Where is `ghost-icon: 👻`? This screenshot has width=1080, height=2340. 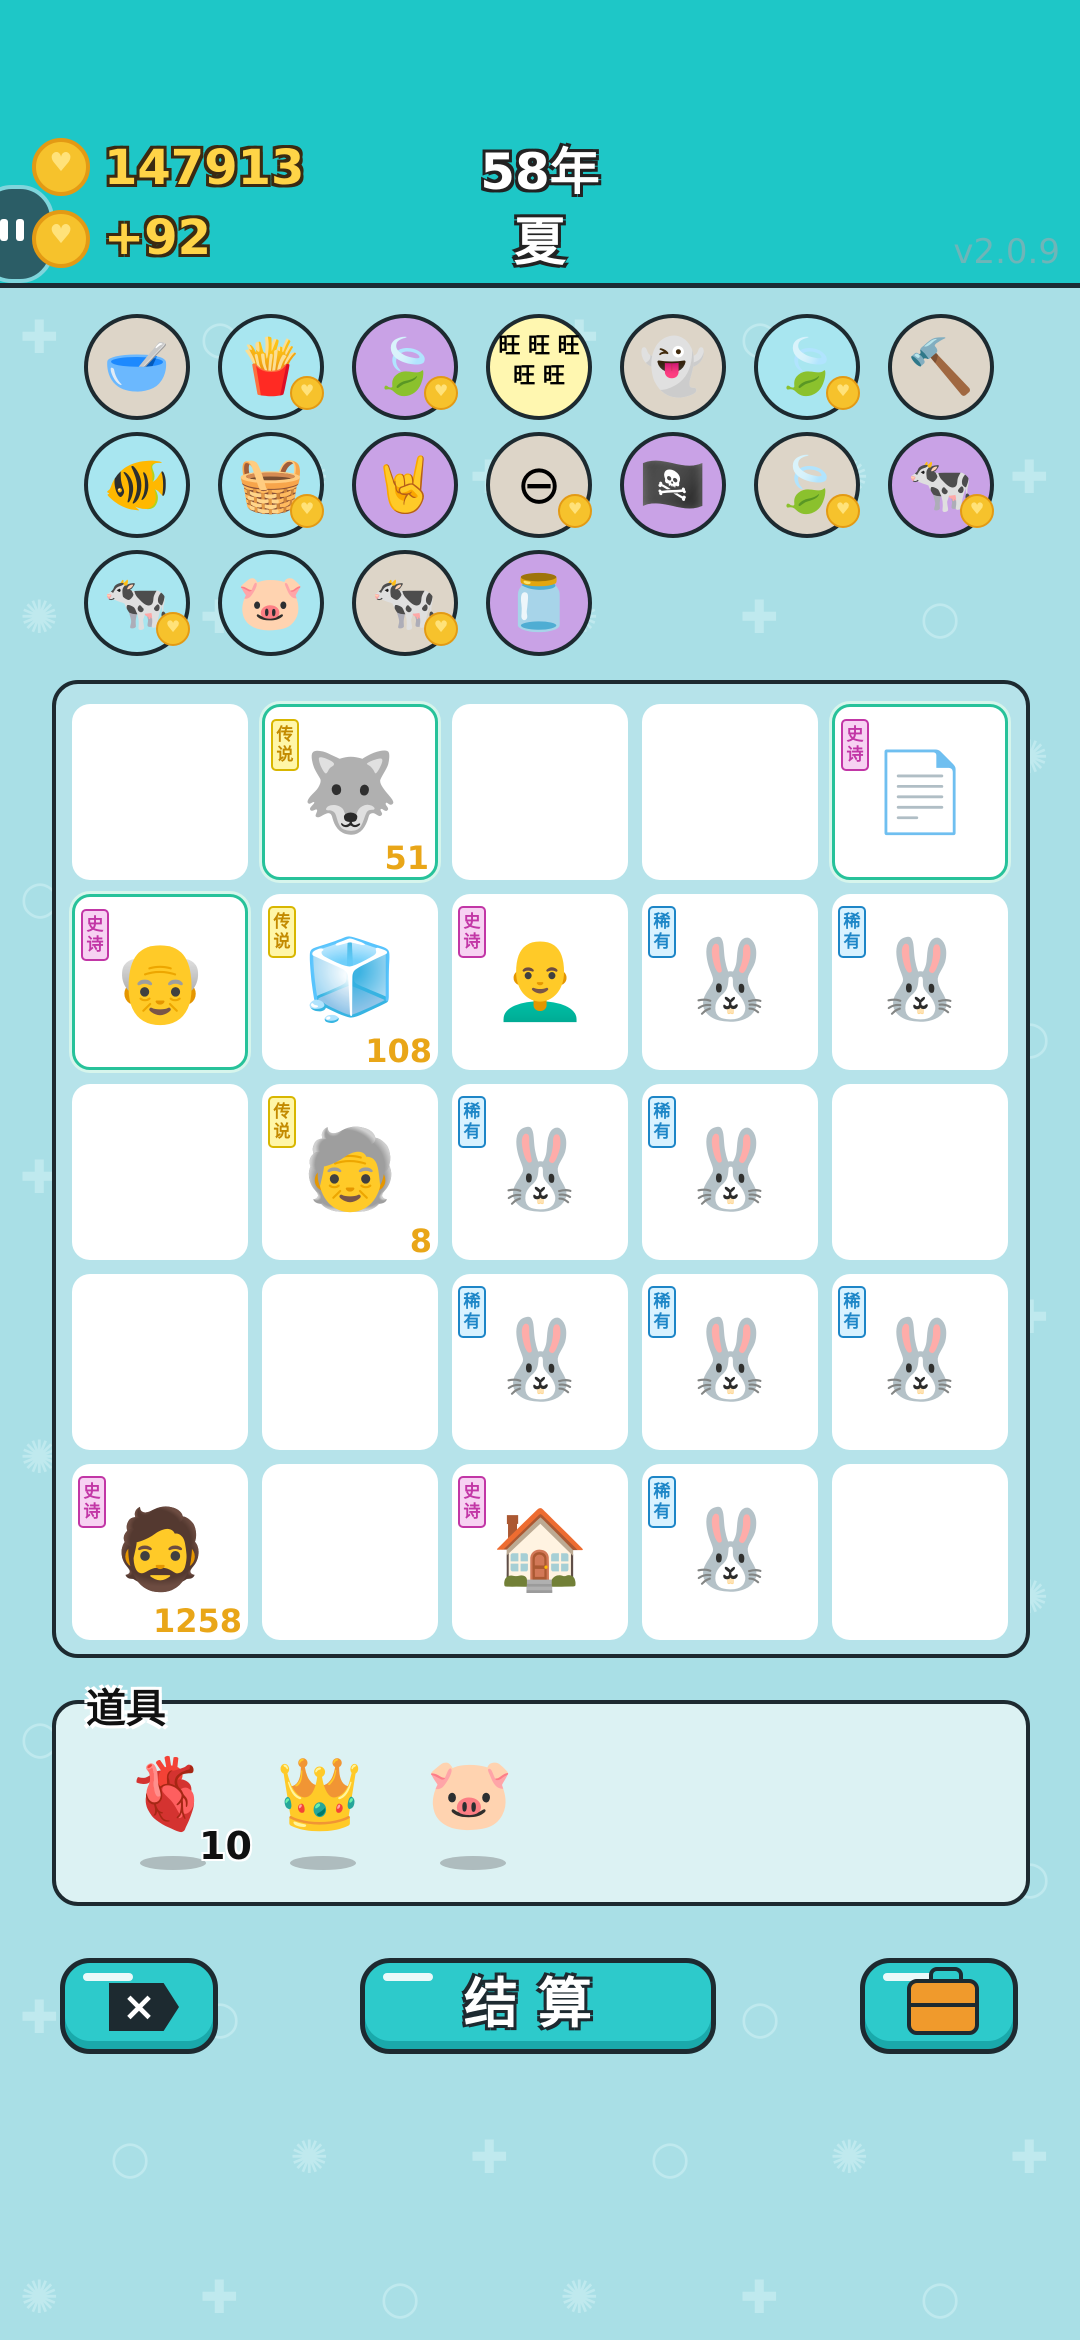 ghost-icon: 👻 is located at coordinates (673, 367).